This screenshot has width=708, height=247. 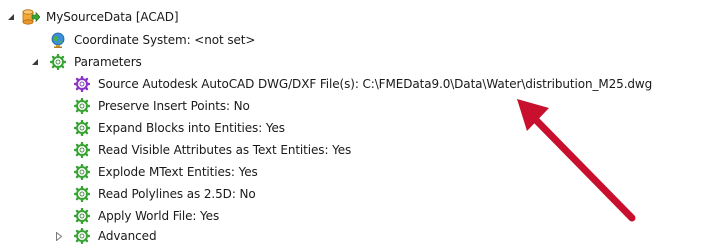 What do you see at coordinates (112, 17) in the screenshot?
I see `tree-node-label: MySourceData [ACAD]` at bounding box center [112, 17].